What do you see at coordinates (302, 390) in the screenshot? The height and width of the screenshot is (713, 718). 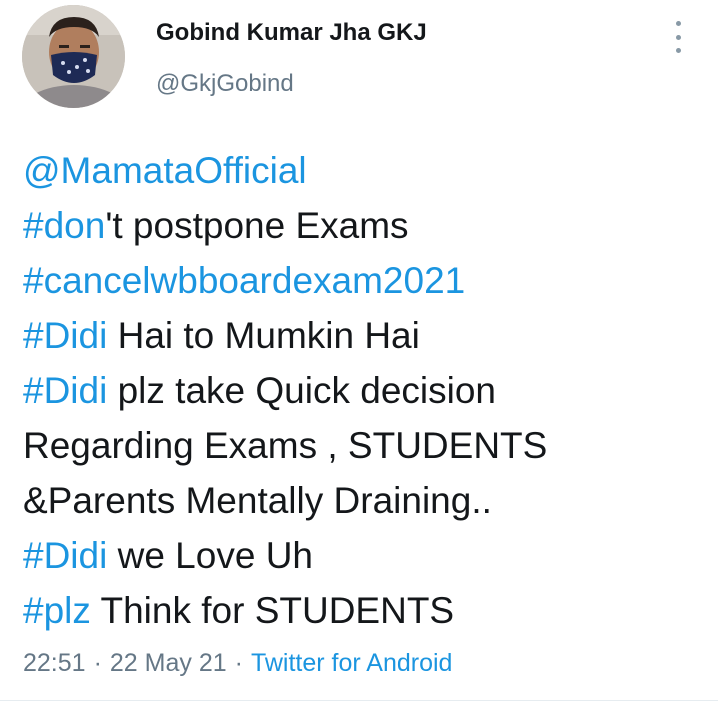 I see `tweet-text-segment: plz take Quick decision` at bounding box center [302, 390].